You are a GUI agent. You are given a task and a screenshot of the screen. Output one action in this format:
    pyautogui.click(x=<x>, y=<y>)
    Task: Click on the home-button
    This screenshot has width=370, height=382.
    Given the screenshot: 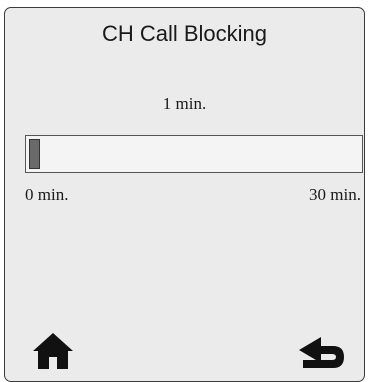 What is the action you would take?
    pyautogui.click(x=53, y=351)
    